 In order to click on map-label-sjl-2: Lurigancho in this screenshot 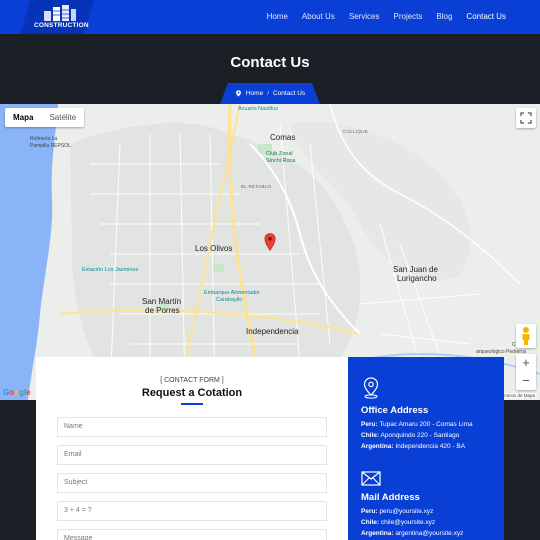, I will do `click(417, 278)`.